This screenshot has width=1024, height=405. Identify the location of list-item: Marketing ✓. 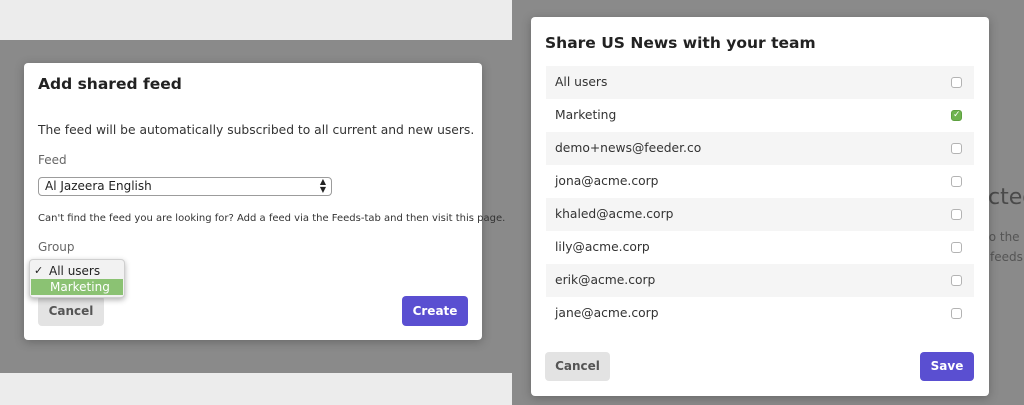
(760, 115).